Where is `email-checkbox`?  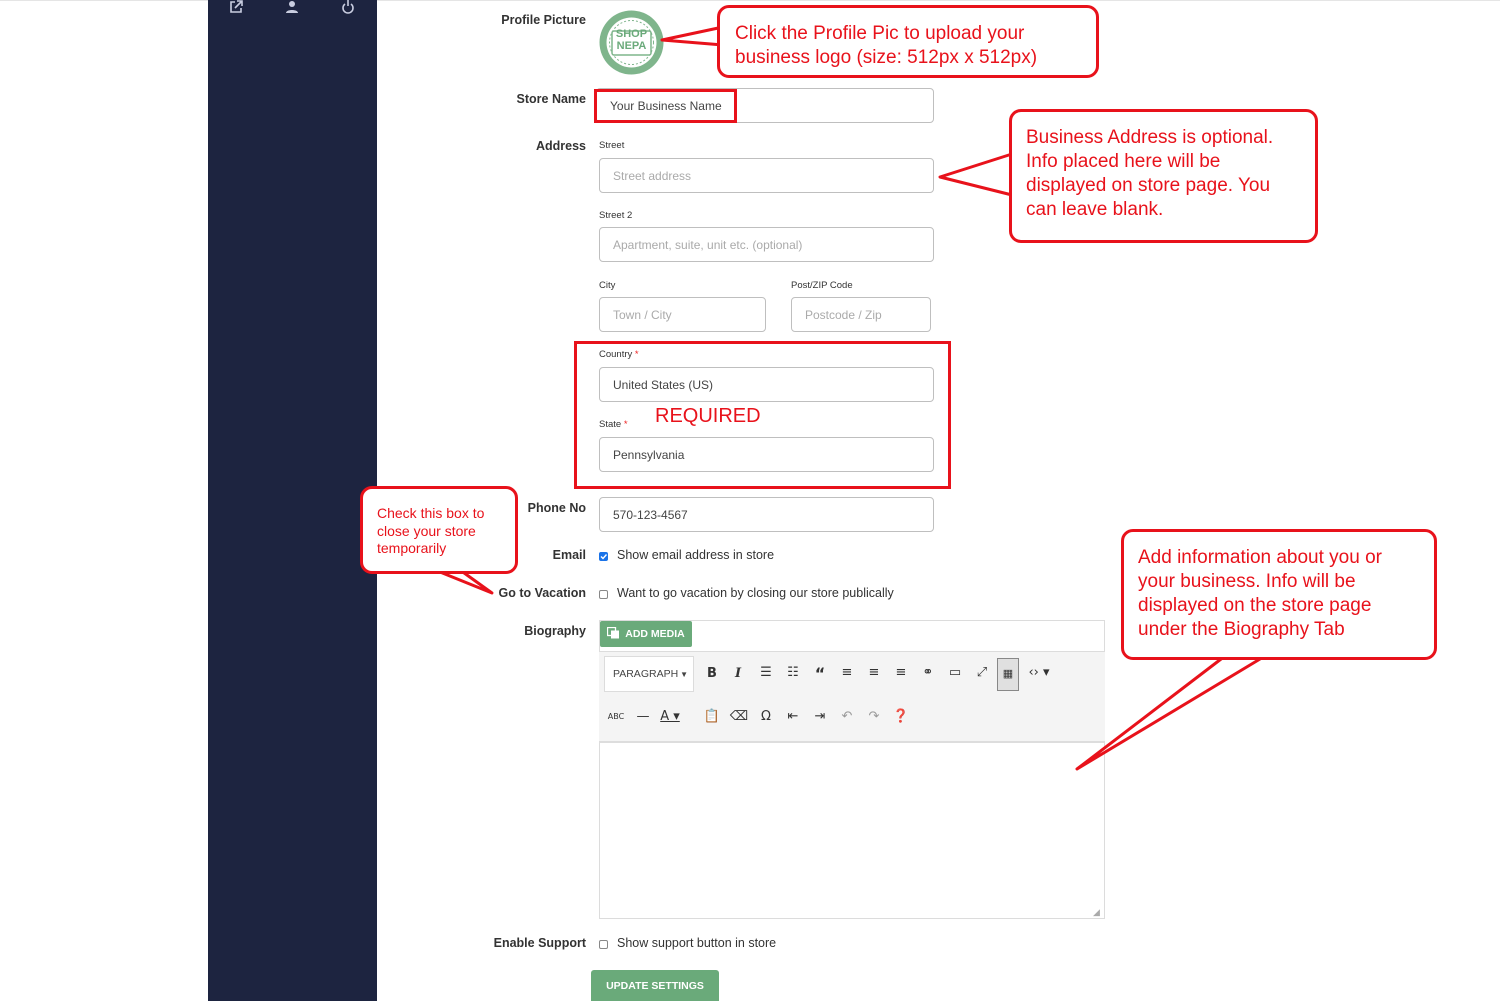
email-checkbox is located at coordinates (603, 556).